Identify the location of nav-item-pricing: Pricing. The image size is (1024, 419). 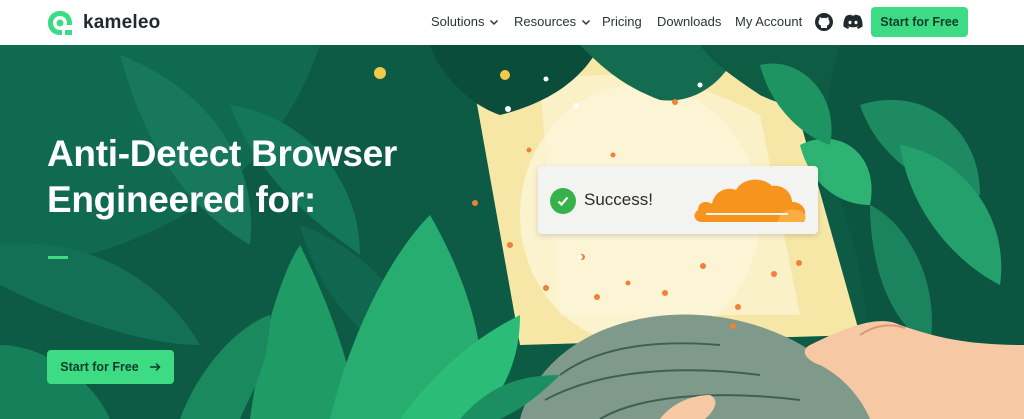
(622, 21).